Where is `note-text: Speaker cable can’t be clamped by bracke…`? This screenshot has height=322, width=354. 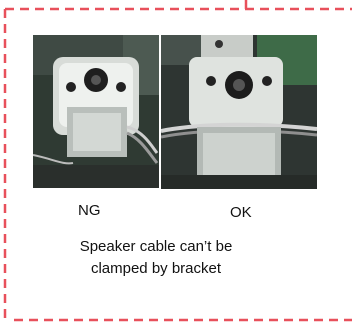 note-text: Speaker cable can’t be clamped by bracke… is located at coordinates (156, 258).